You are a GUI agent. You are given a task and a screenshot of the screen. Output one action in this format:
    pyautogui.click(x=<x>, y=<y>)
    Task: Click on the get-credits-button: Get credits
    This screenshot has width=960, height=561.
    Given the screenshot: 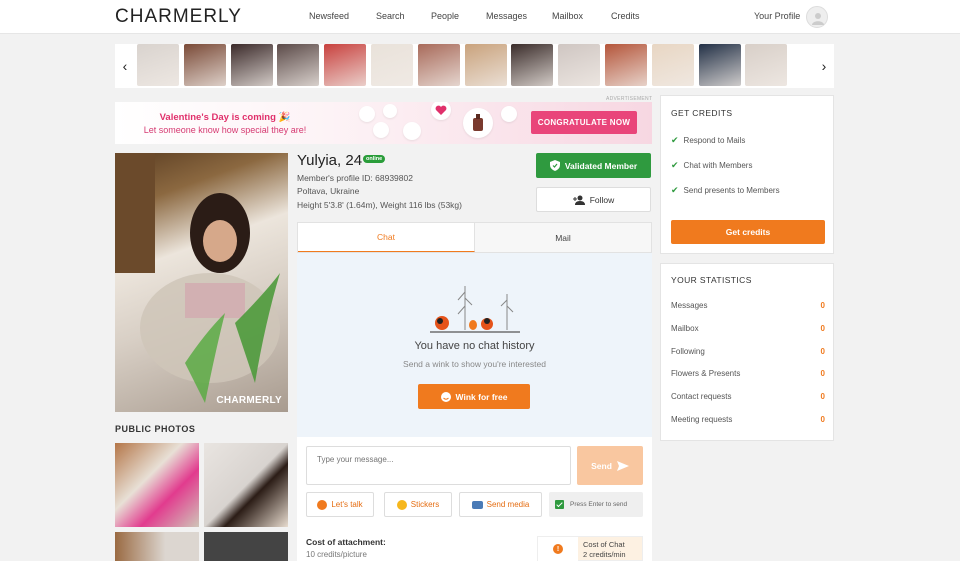 What is the action you would take?
    pyautogui.click(x=748, y=232)
    